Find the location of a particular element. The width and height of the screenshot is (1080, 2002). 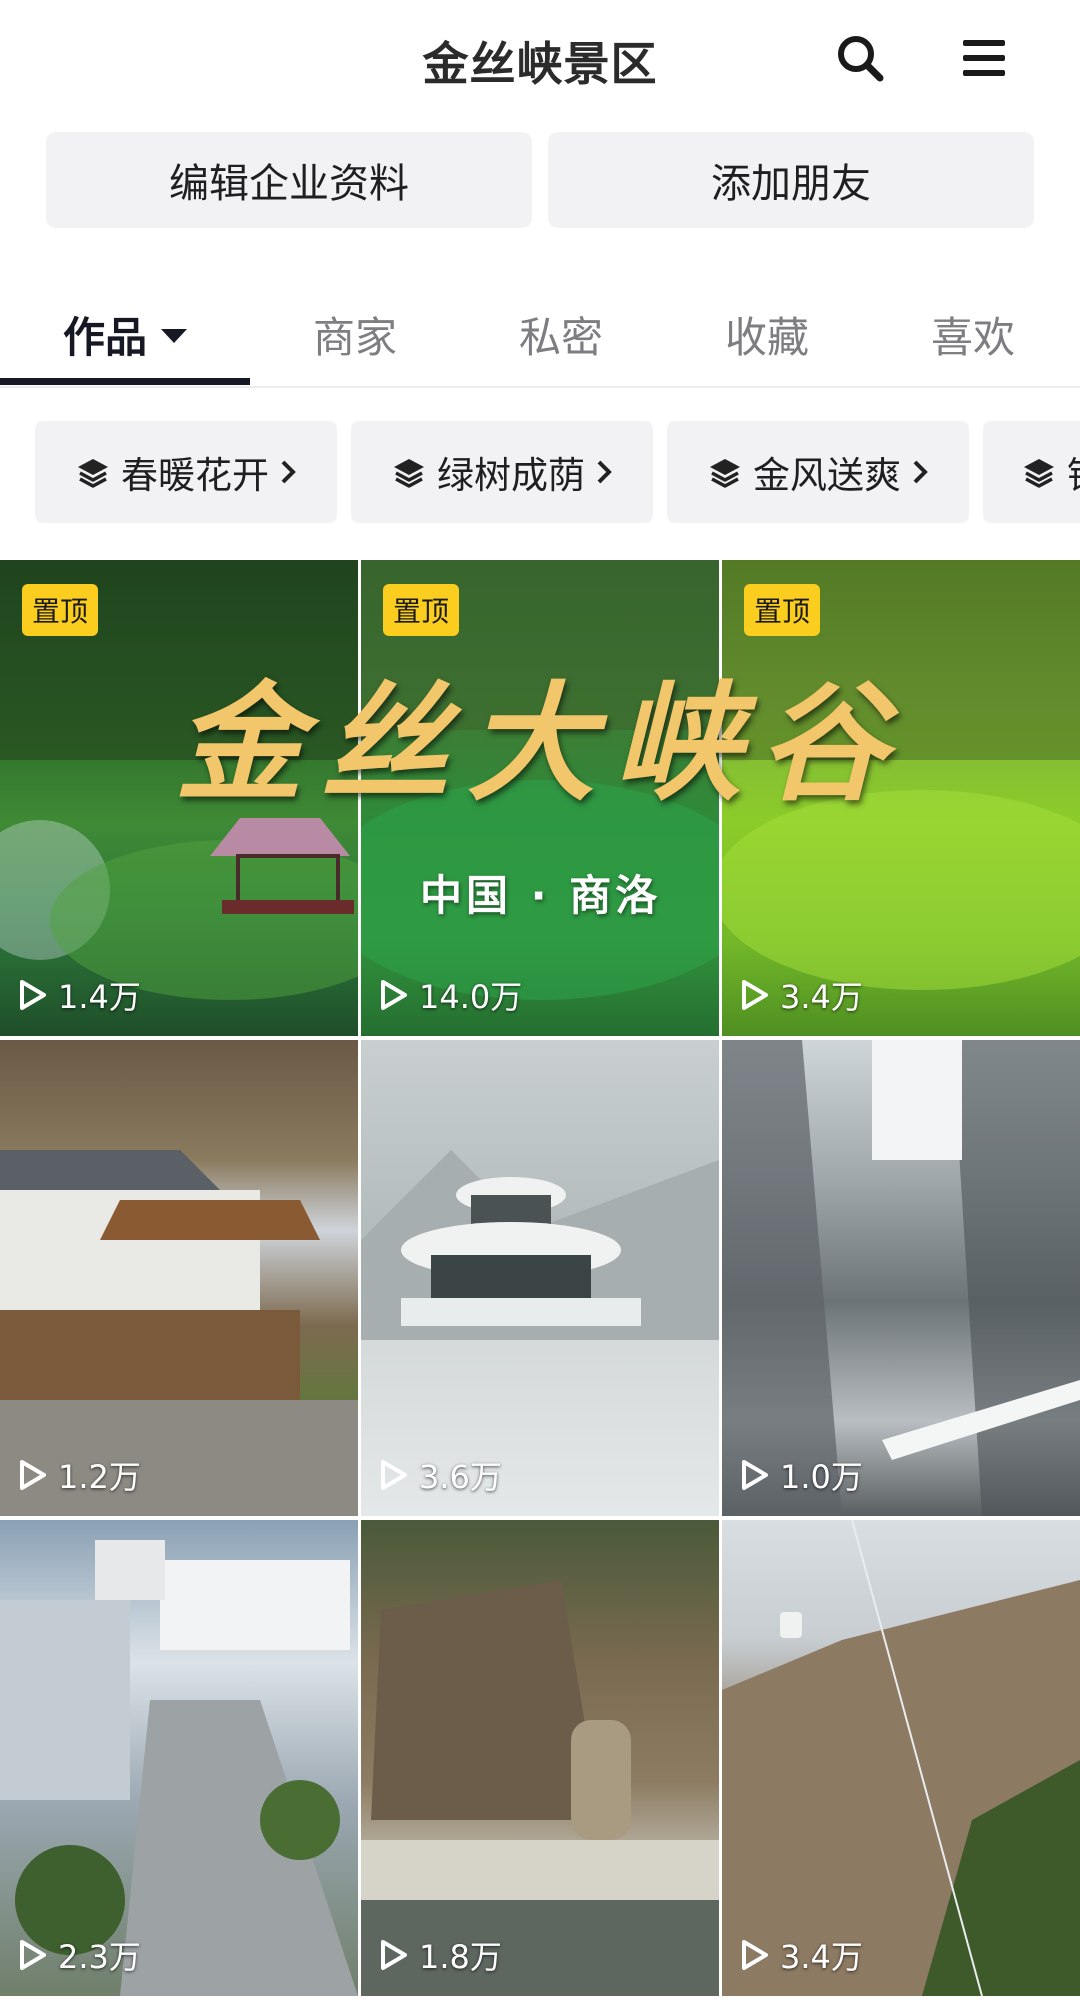

collection-chip: 银 is located at coordinates (1031, 472).